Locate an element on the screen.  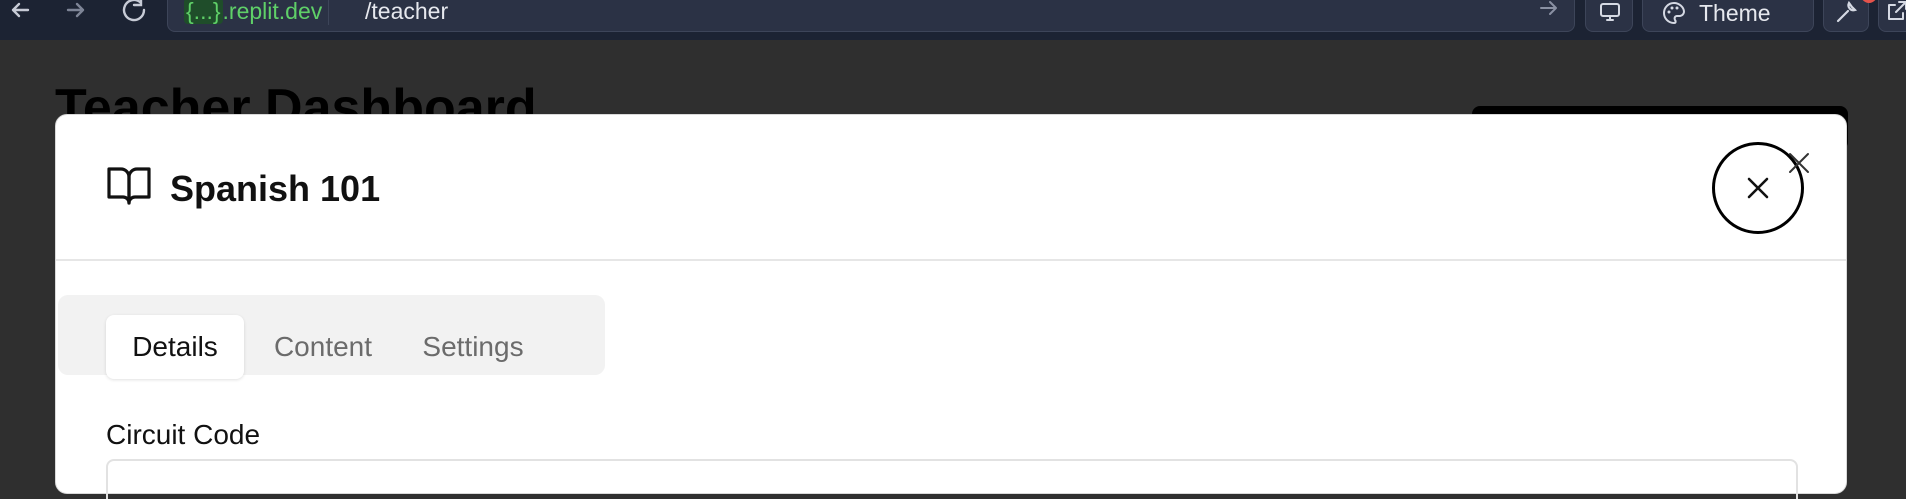
palette-icon is located at coordinates (1674, 13).